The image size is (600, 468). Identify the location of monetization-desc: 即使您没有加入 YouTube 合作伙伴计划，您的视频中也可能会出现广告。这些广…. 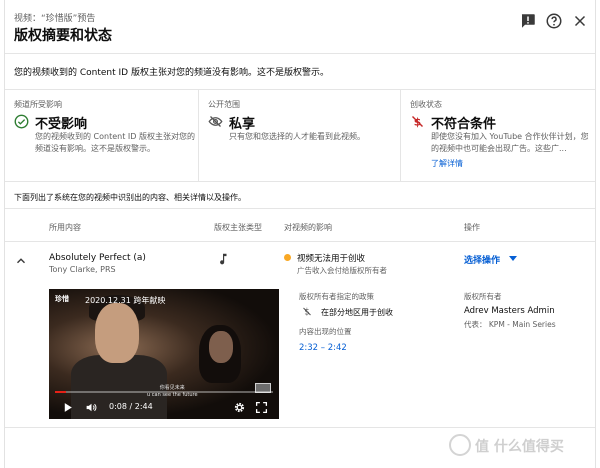
(510, 142).